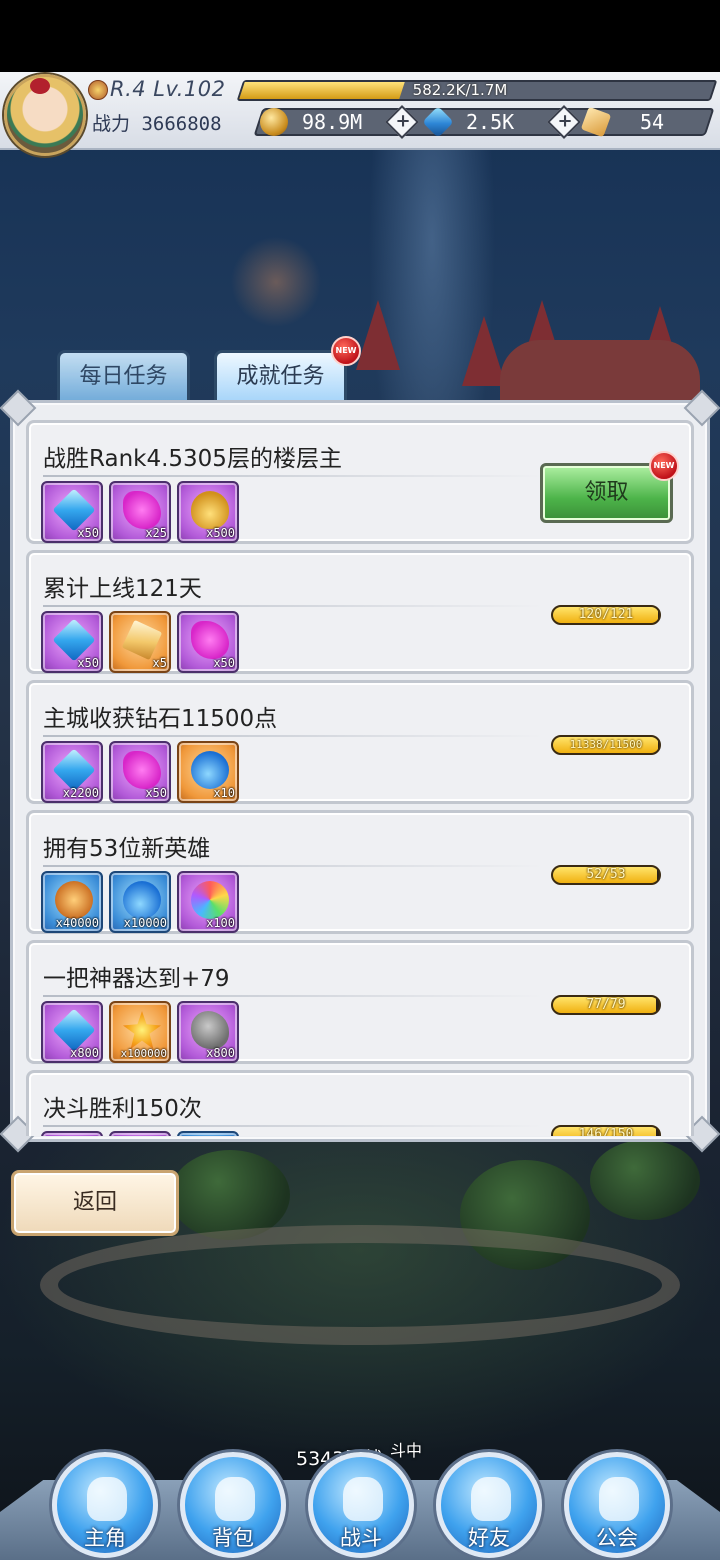 Image resolution: width=720 pixels, height=1560 pixels. What do you see at coordinates (360, 612) in the screenshot?
I see `quest-card: 累计上线121天 x50 x5 x50 120/121` at bounding box center [360, 612].